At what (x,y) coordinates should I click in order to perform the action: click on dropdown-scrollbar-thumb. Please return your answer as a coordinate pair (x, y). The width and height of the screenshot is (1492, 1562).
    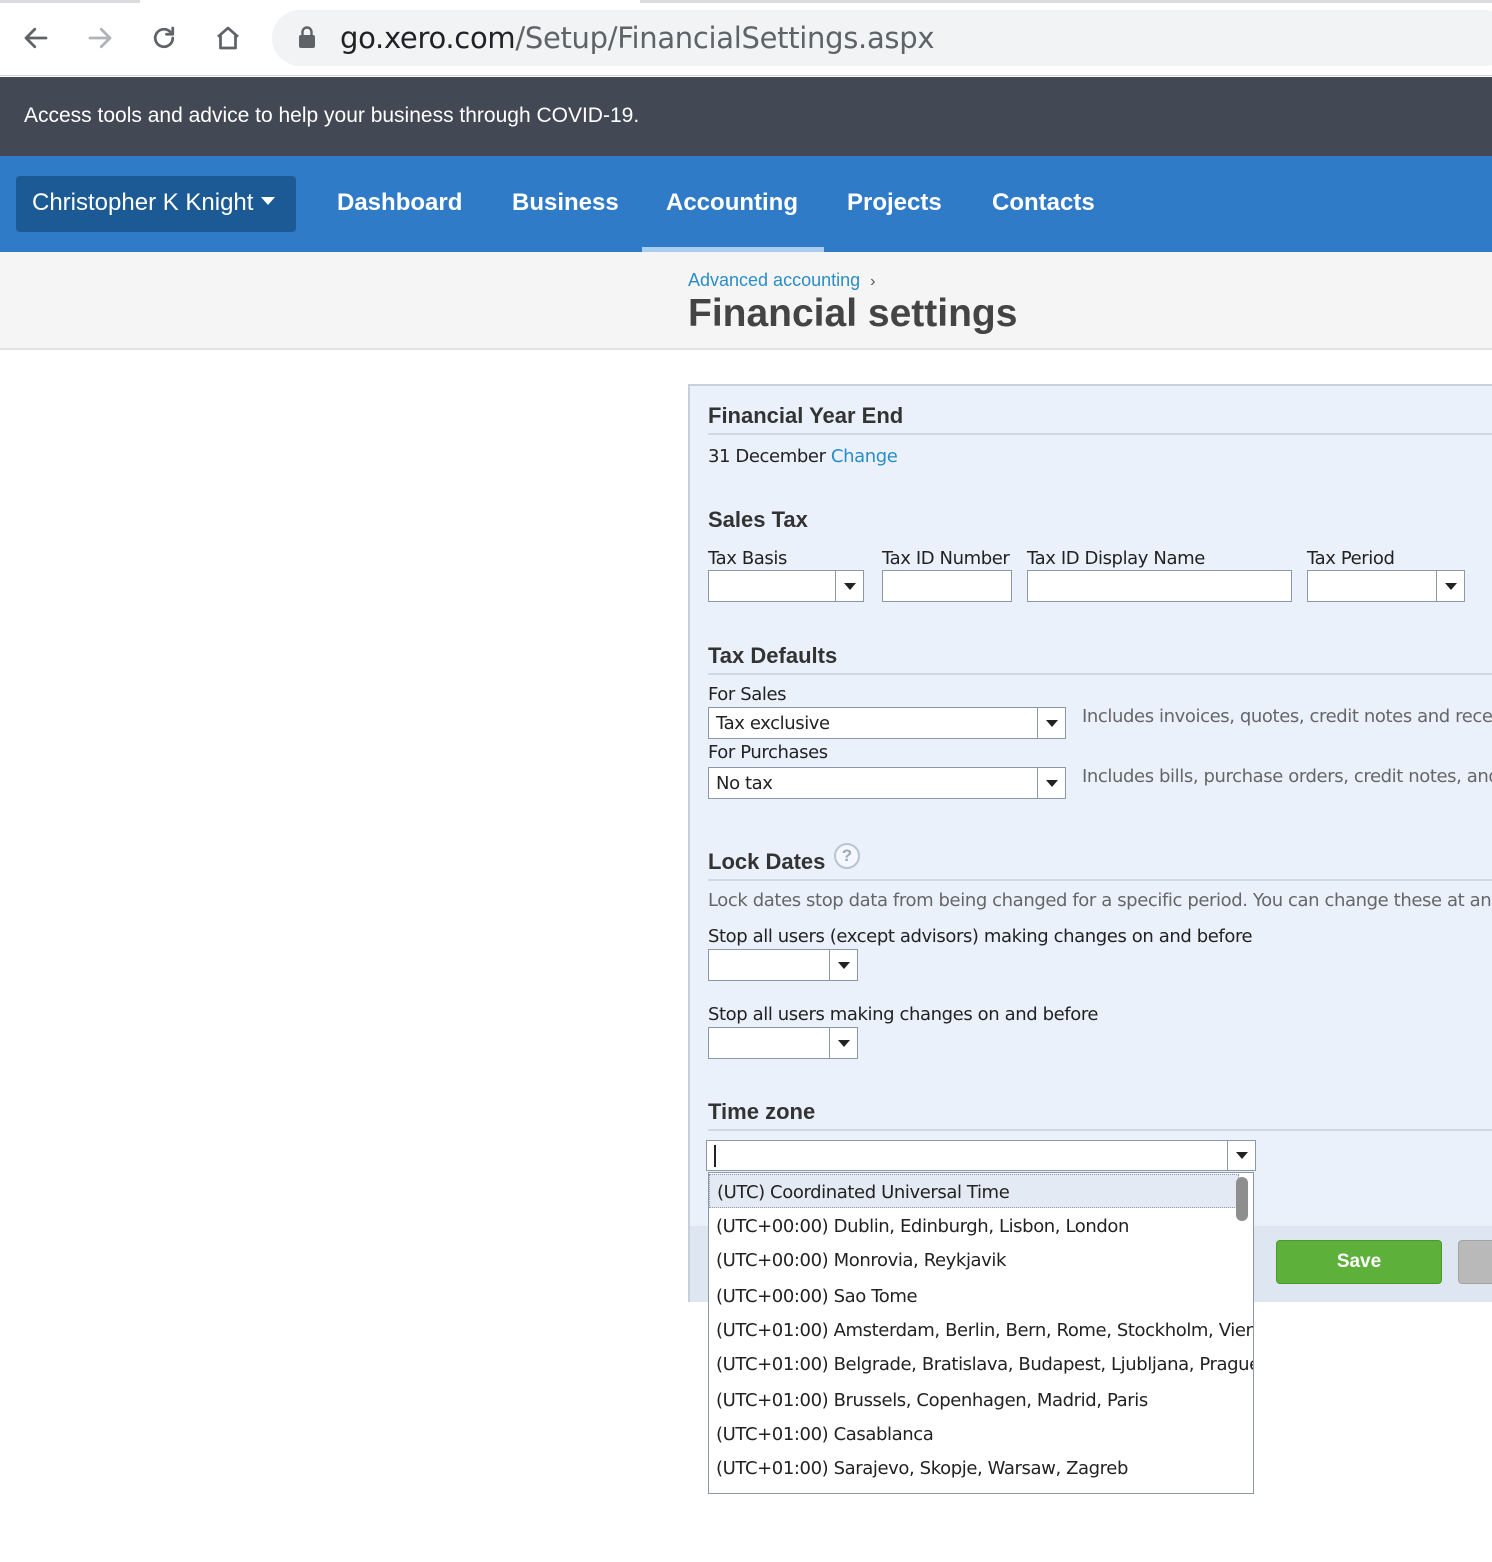
    Looking at the image, I should click on (1242, 1199).